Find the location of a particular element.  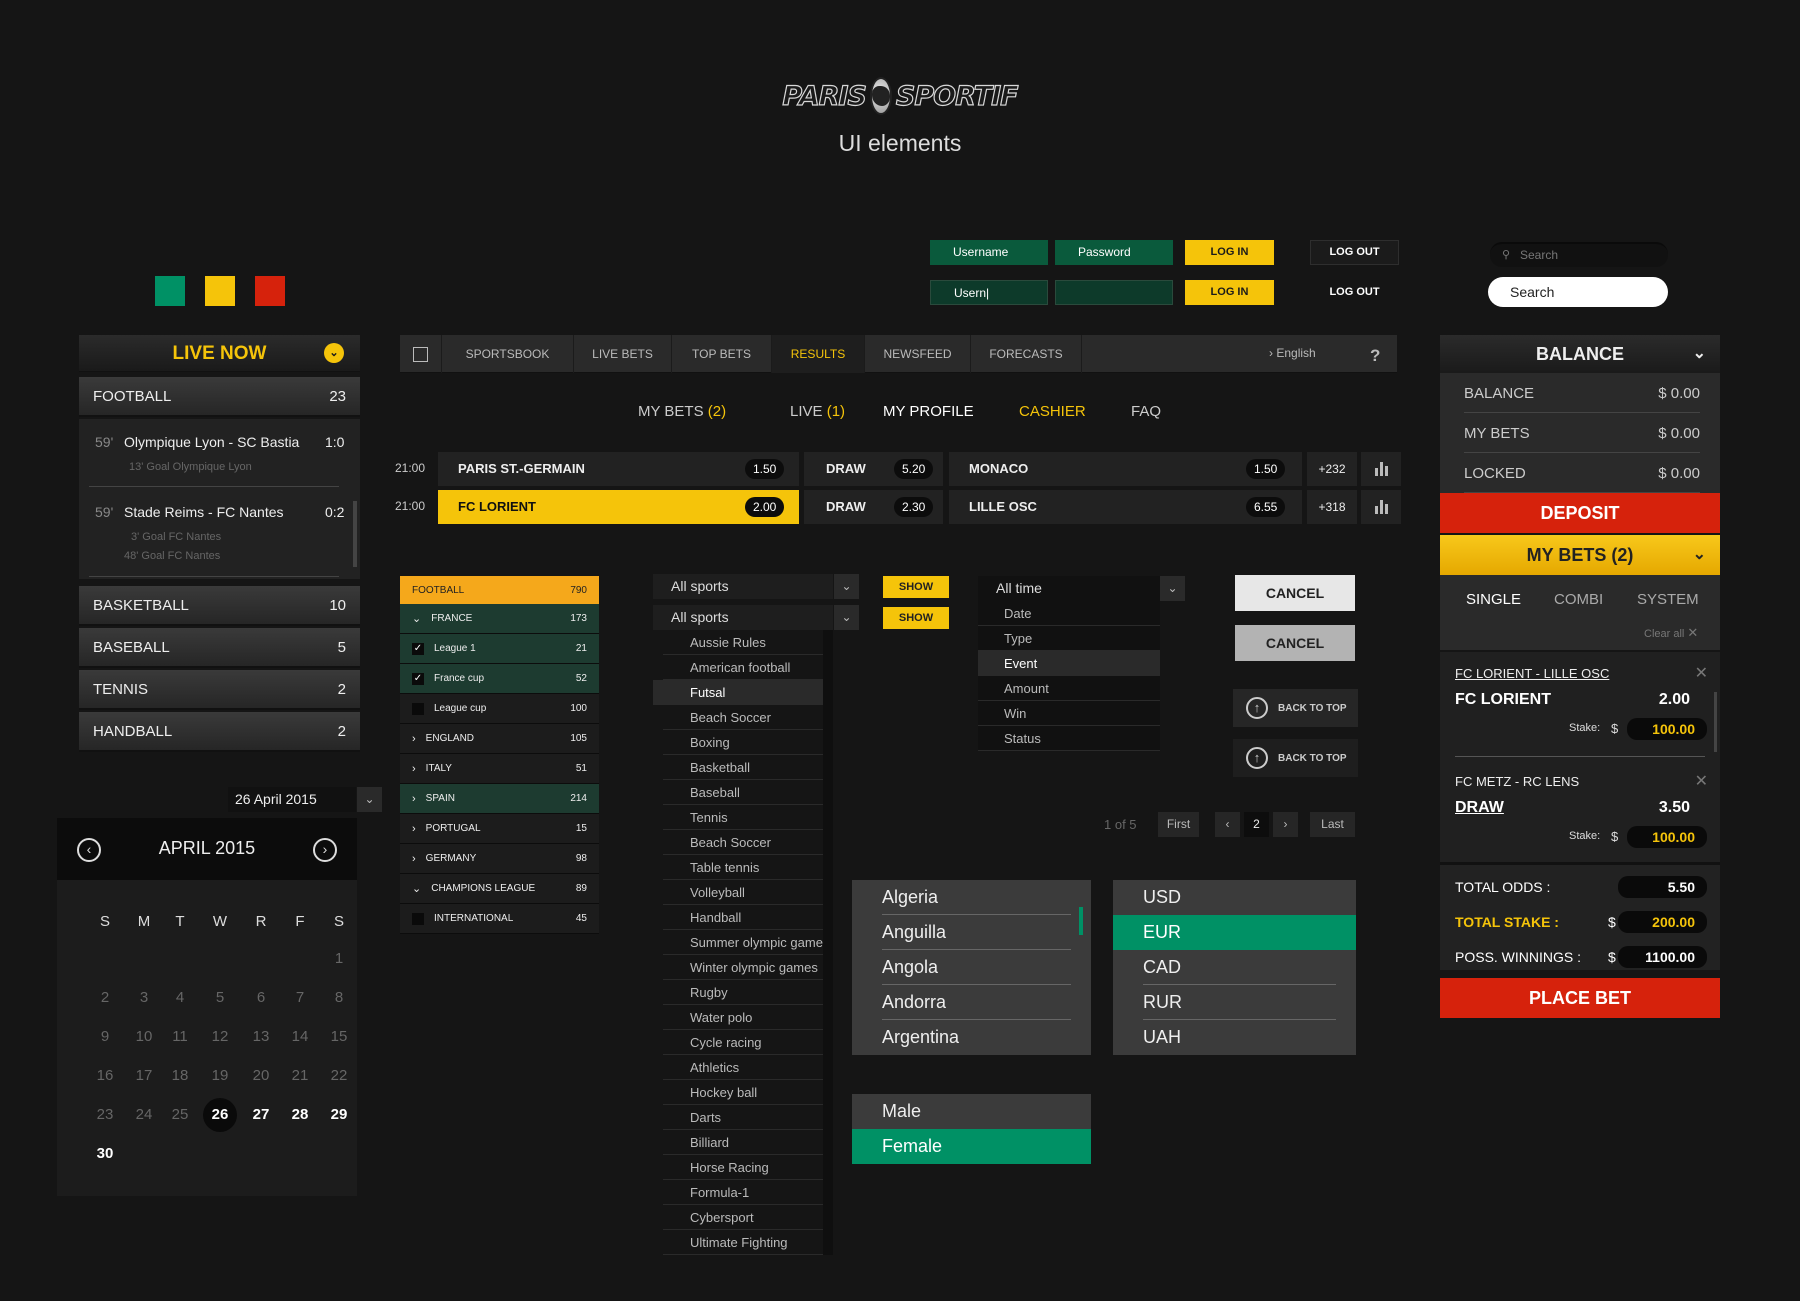

sport-option: Cybersport is located at coordinates (748, 1217).